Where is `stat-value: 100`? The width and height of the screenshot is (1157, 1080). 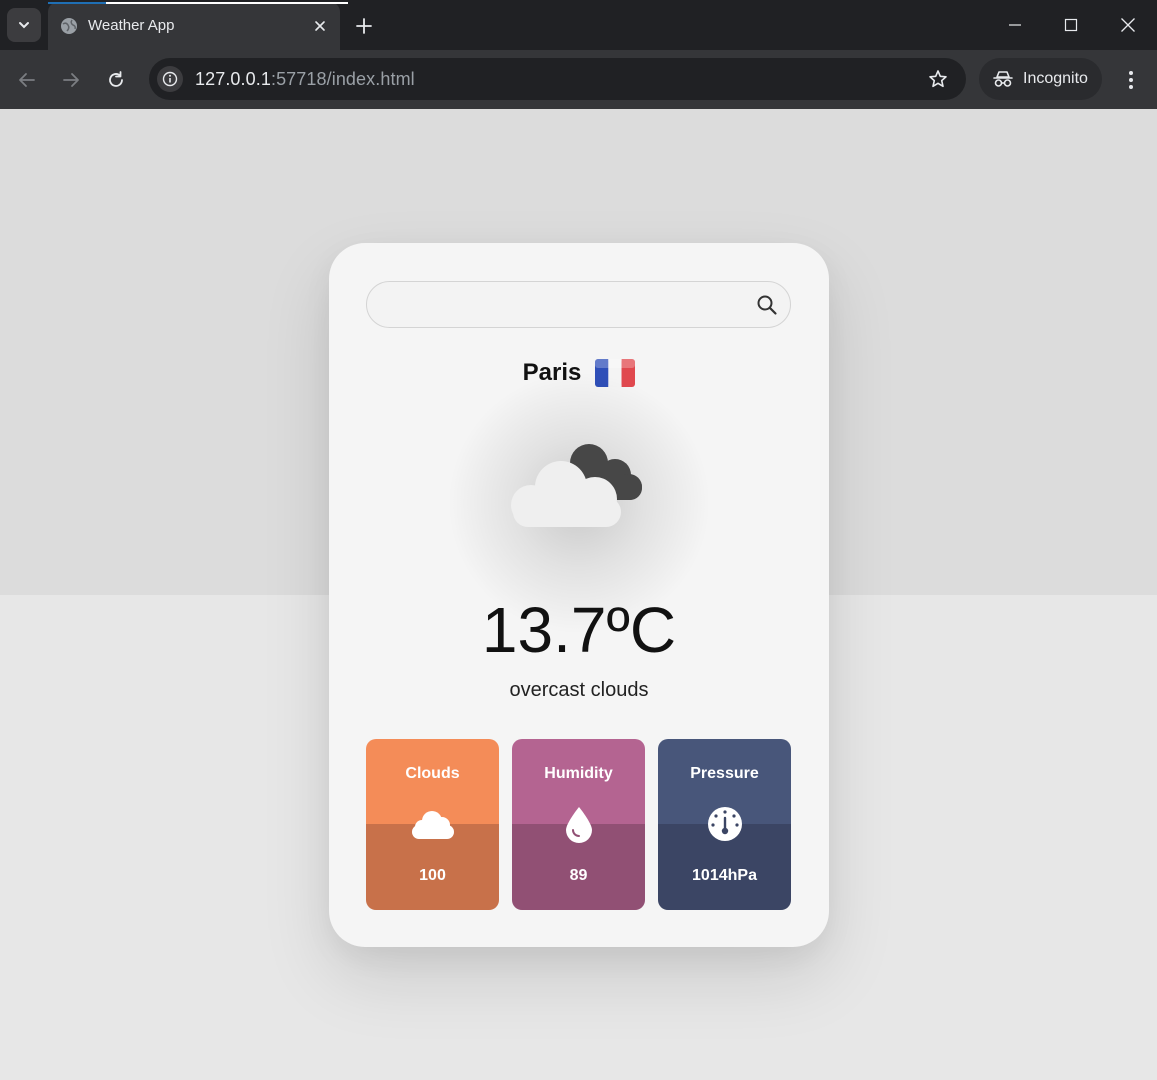 stat-value: 100 is located at coordinates (432, 875).